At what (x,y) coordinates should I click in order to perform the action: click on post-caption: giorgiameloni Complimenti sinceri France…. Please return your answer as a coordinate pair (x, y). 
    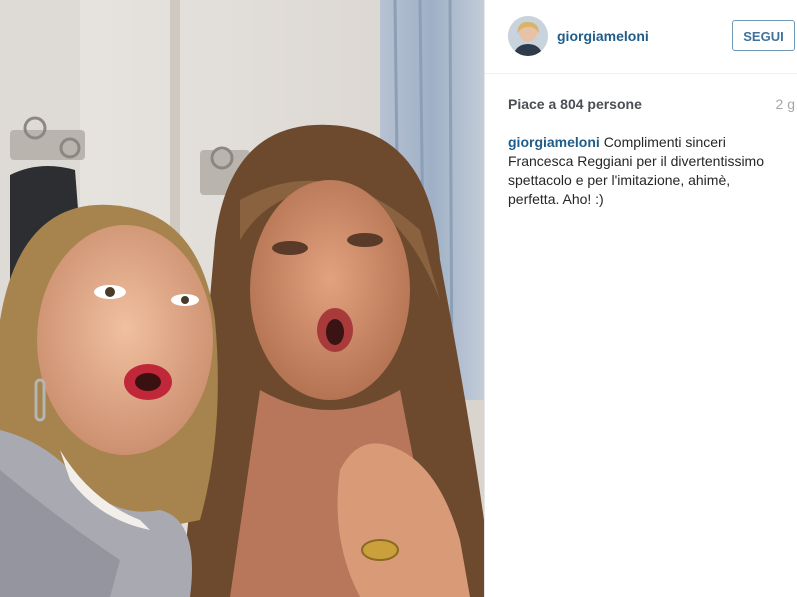
    Looking at the image, I should click on (641, 171).